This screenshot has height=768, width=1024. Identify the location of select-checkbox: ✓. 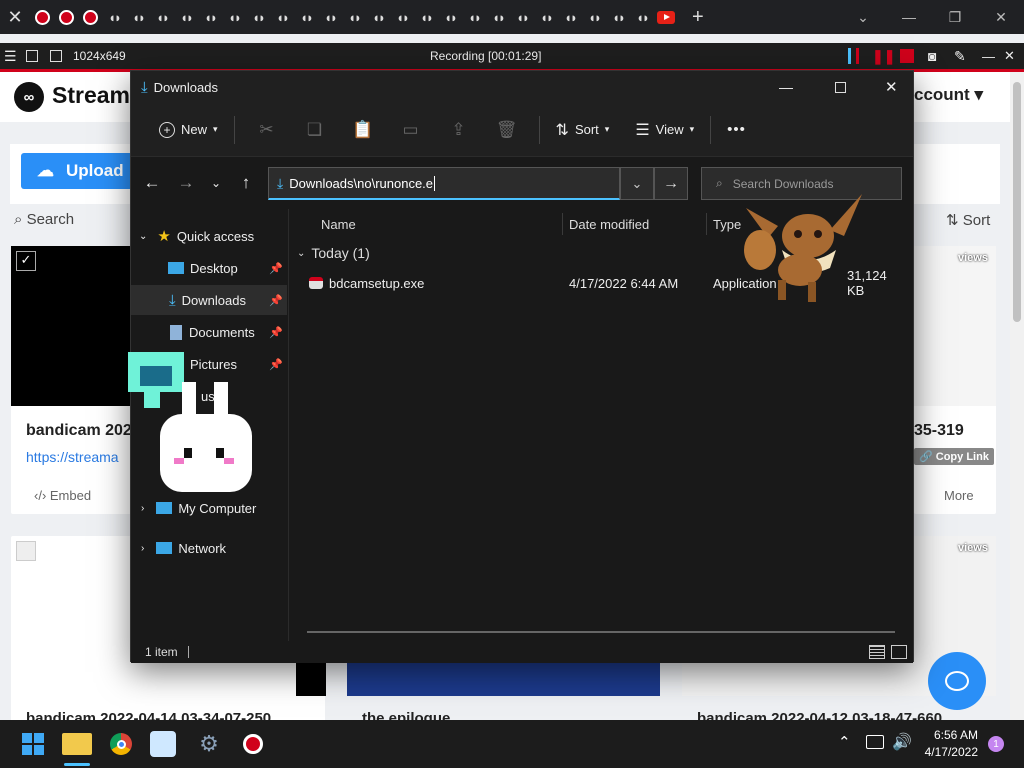
(26, 261).